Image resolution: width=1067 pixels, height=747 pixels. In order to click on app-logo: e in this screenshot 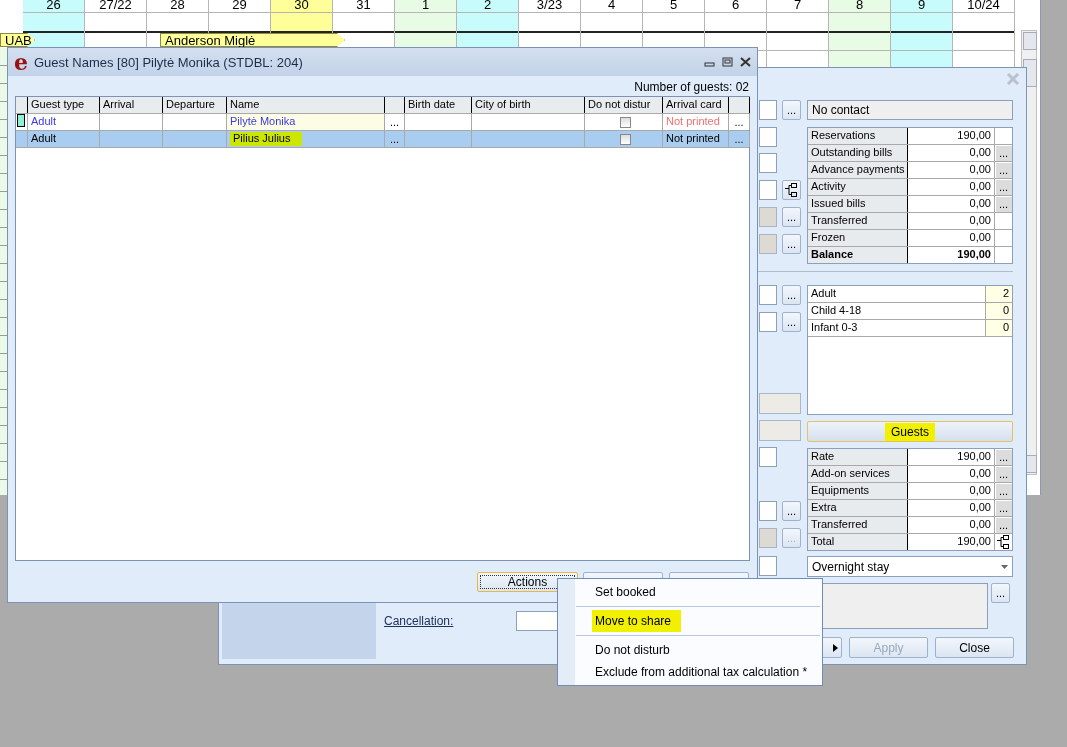, I will do `click(21, 62)`.